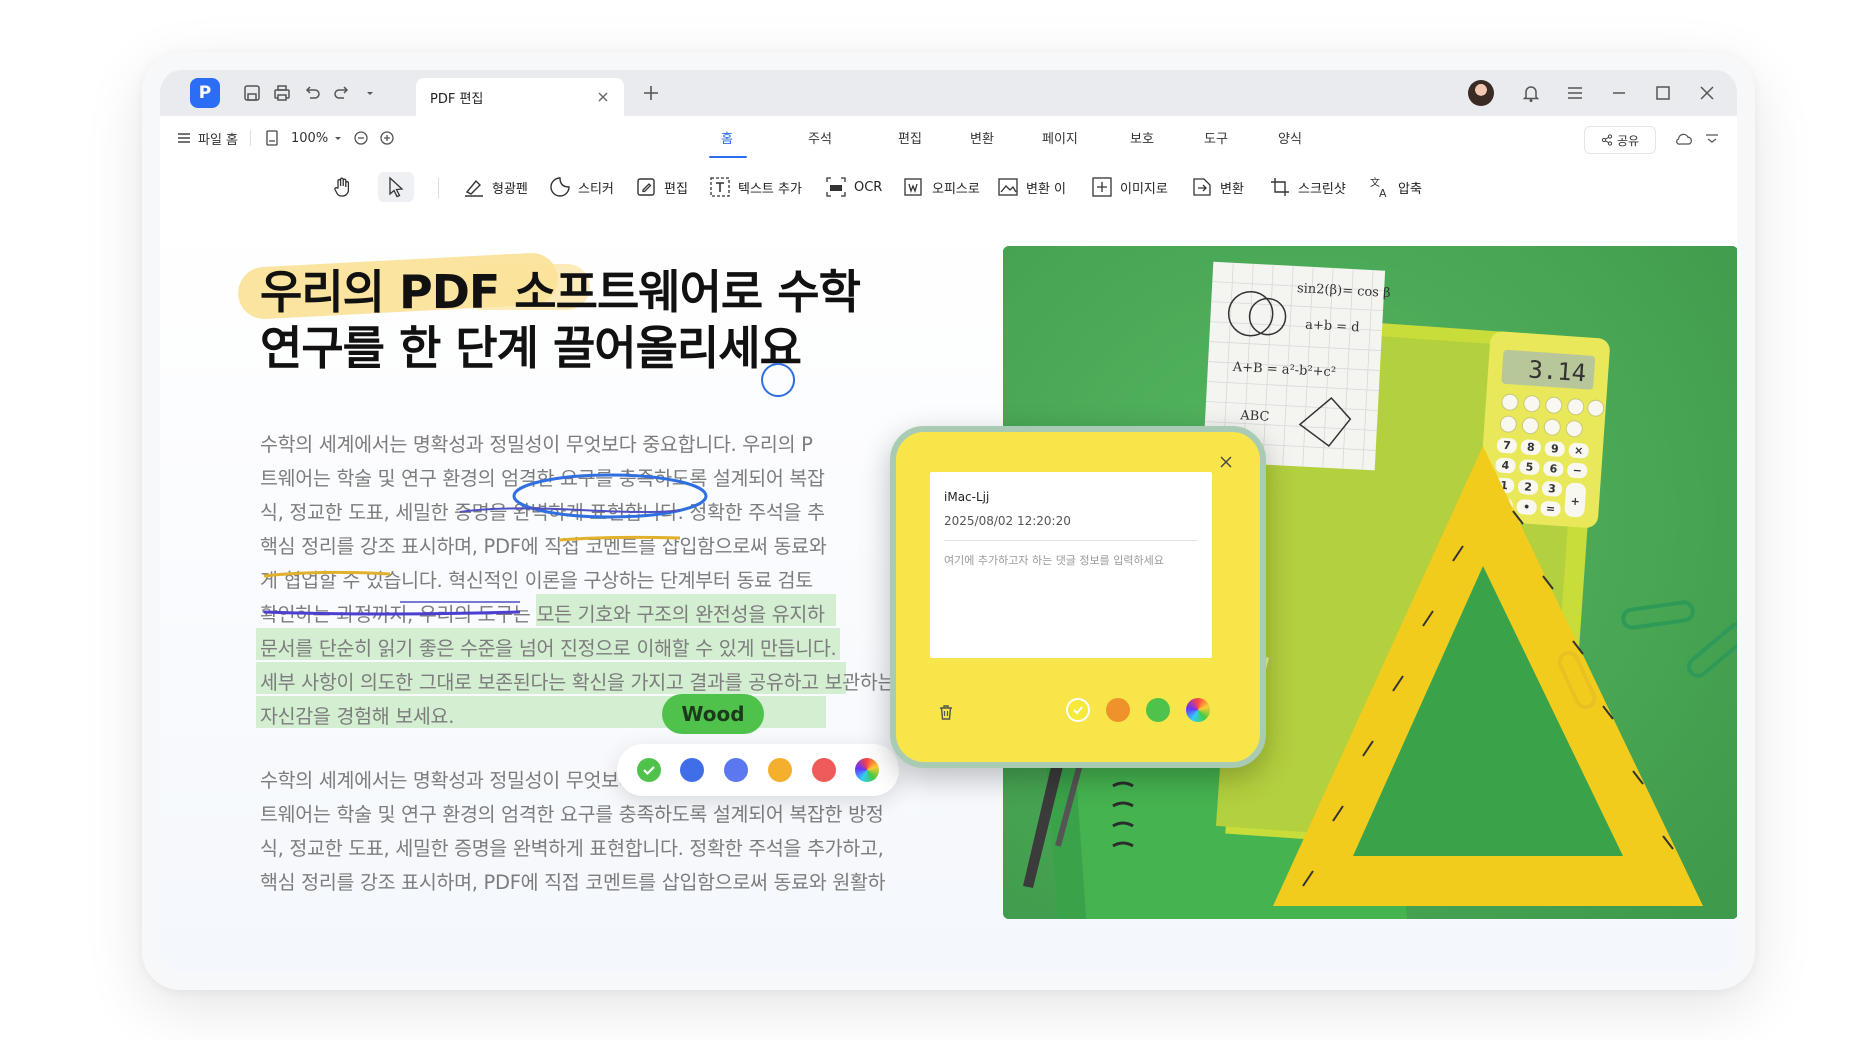 The height and width of the screenshot is (1040, 1876). I want to click on trash-icon, so click(946, 712).